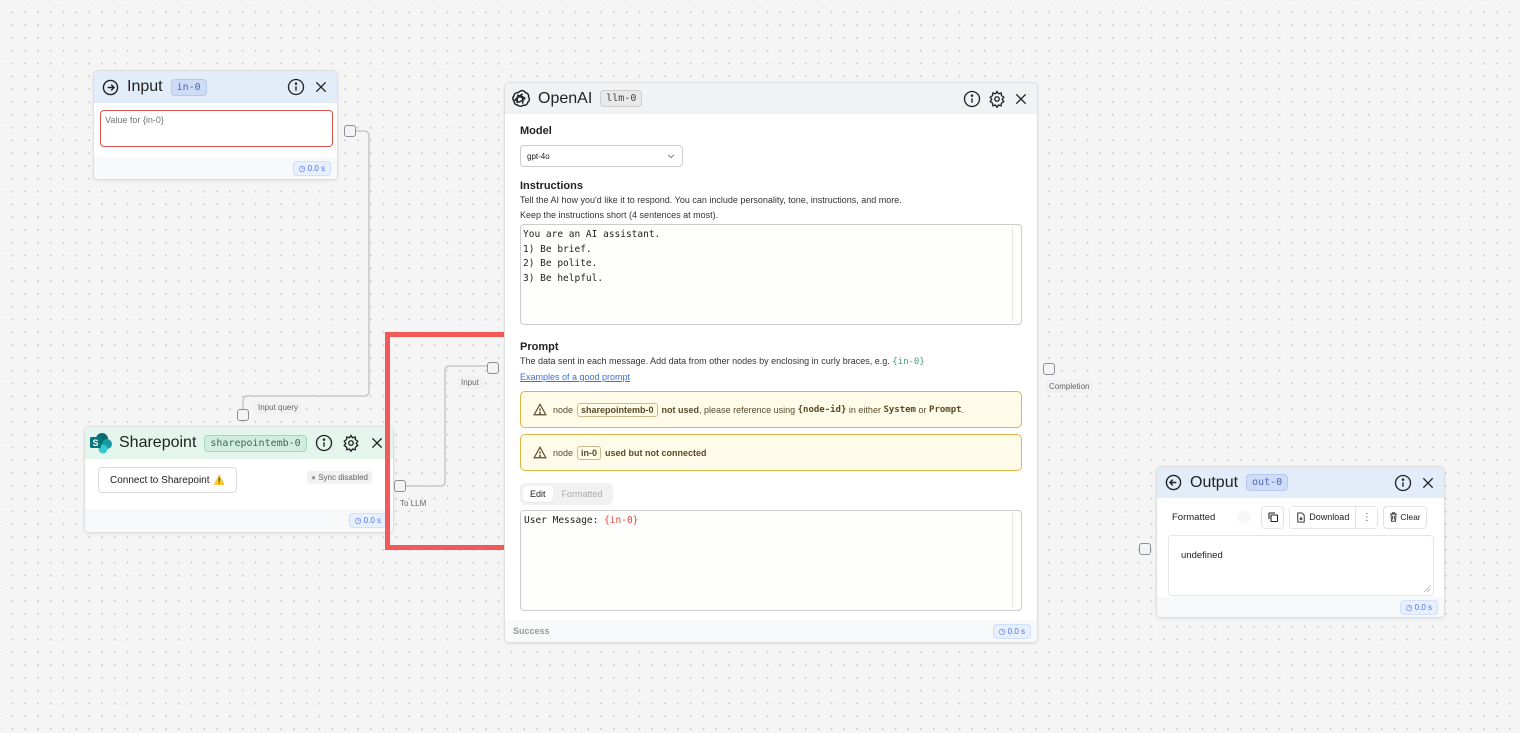 The width and height of the screenshot is (1520, 733). What do you see at coordinates (239, 443) in the screenshot?
I see `sharepoint-node-header: S Sharepoint sharepointemb-0` at bounding box center [239, 443].